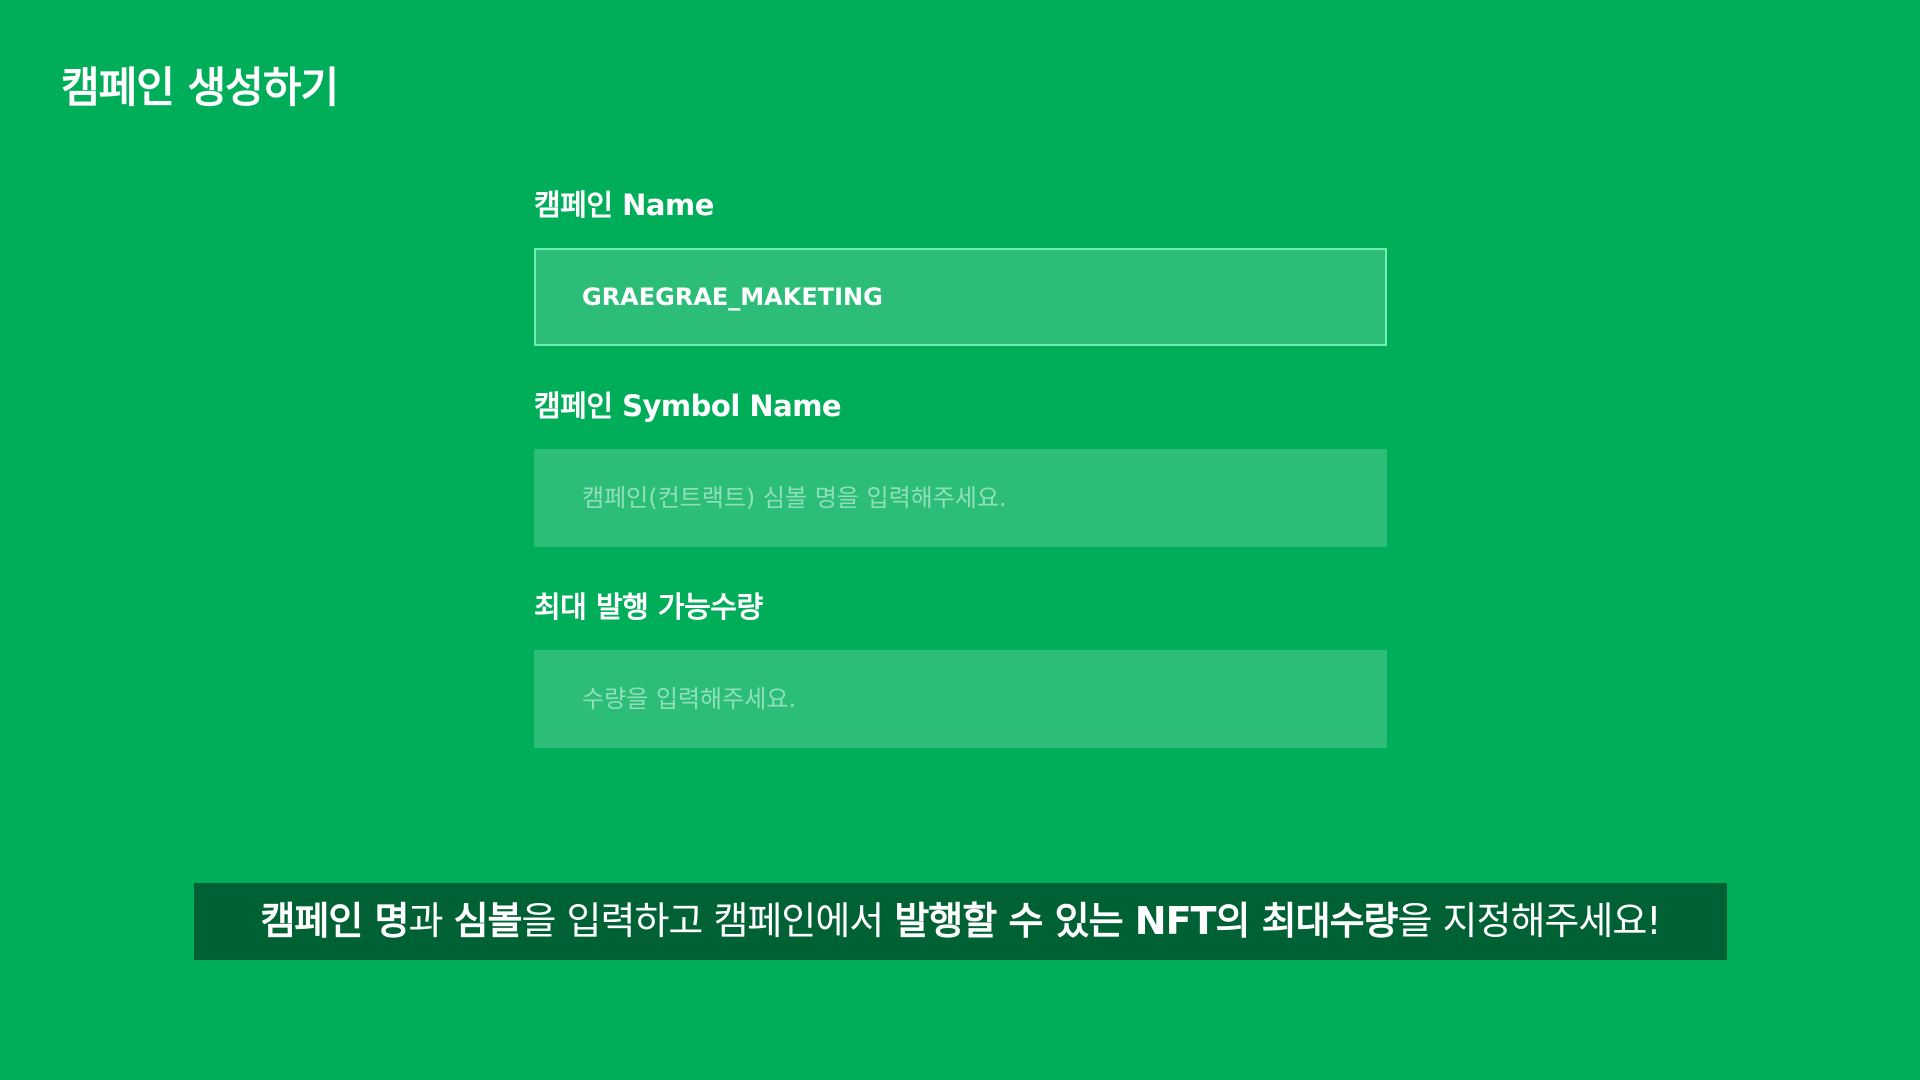  I want to click on max-issue-quantity-label: 최대 발행 가능수량, so click(648, 607).